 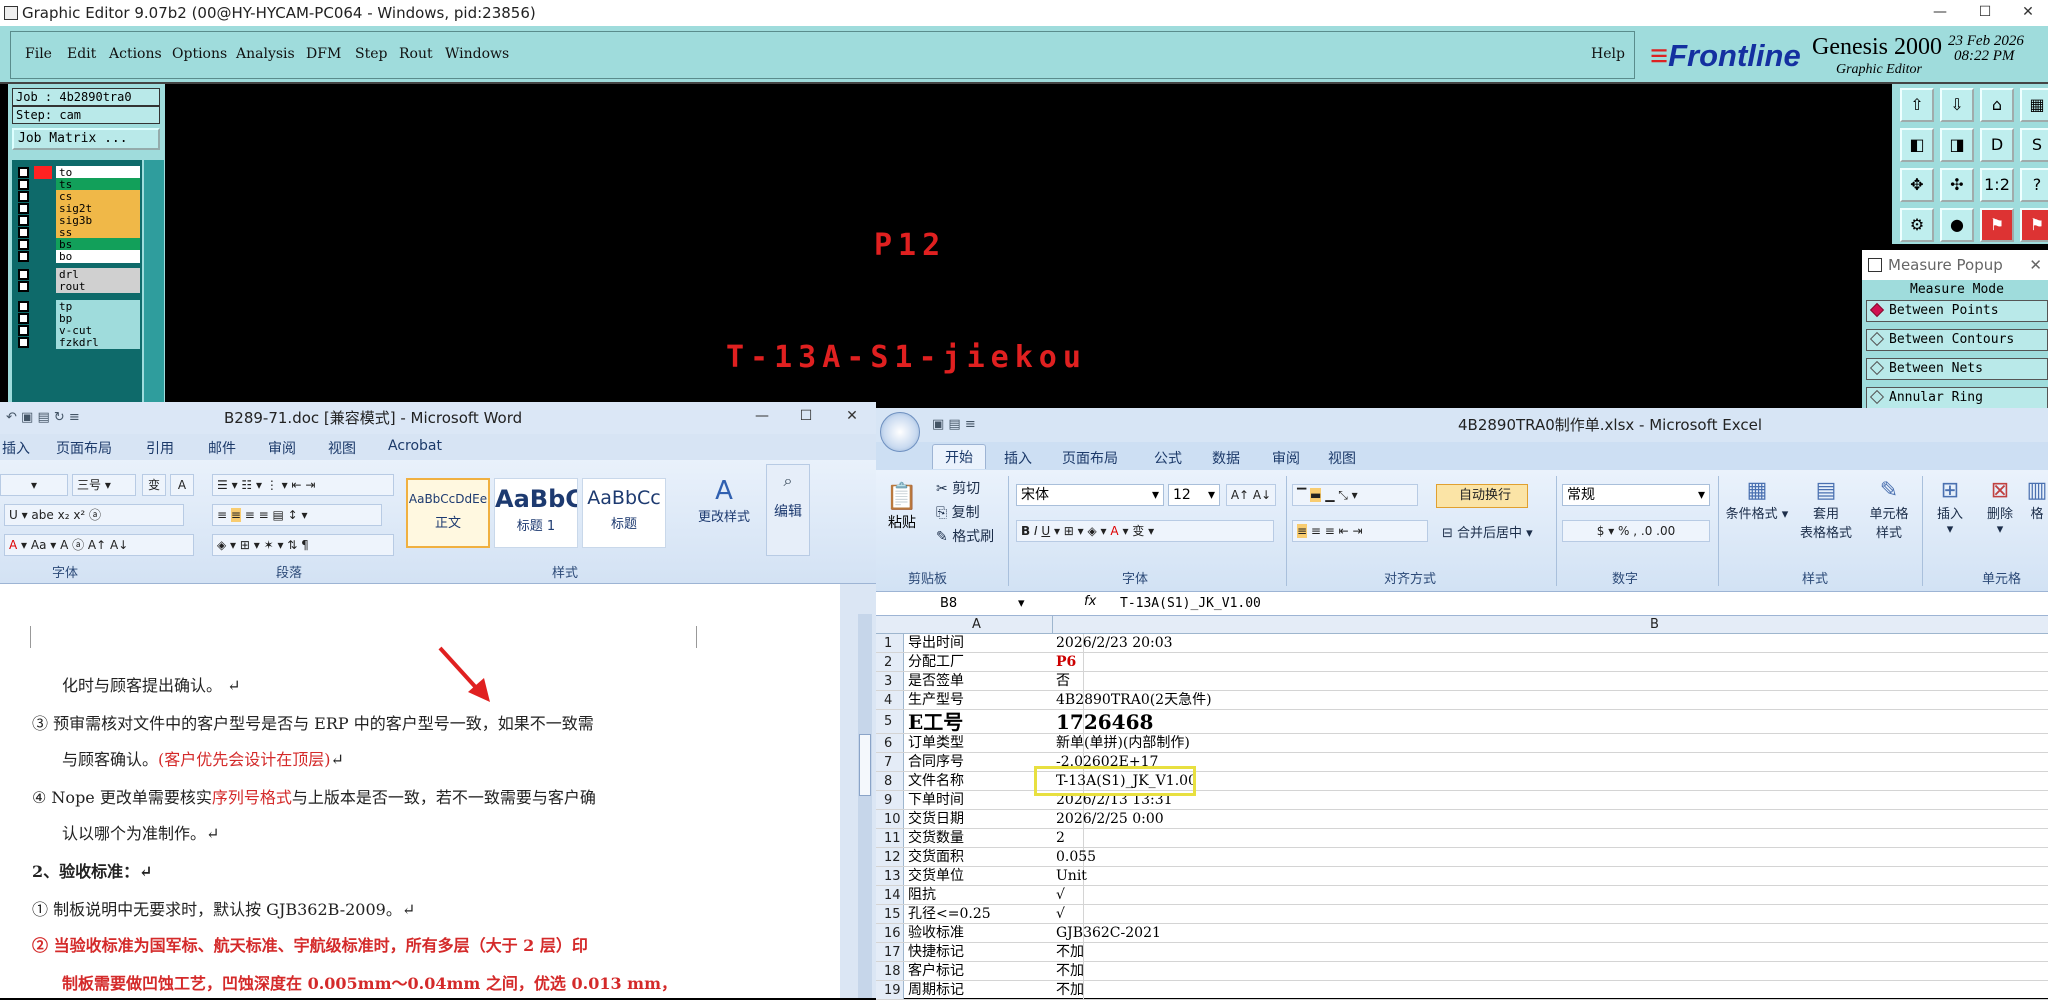 I want to click on genesis-tool-icon: ●, so click(x=1957, y=225).